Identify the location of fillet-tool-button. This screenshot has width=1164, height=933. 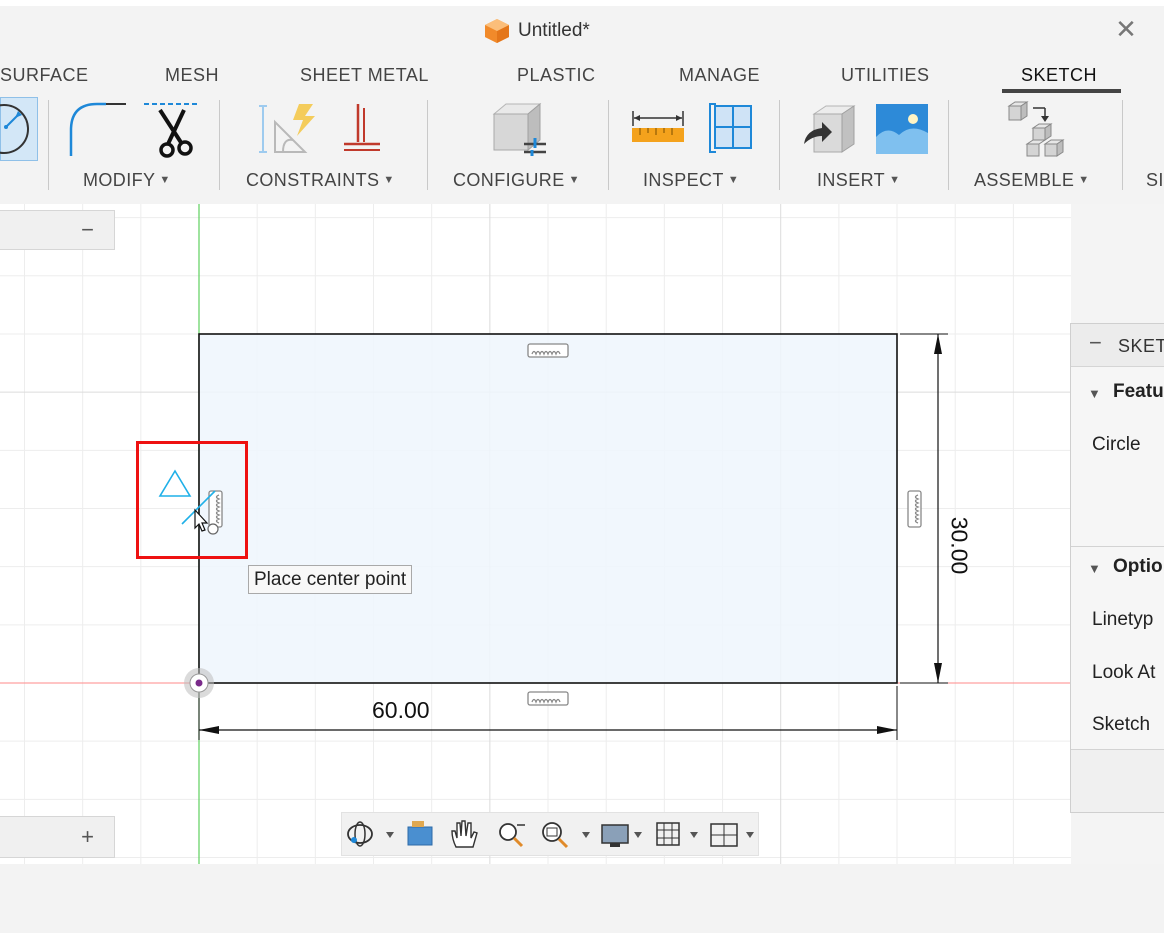
(97, 129).